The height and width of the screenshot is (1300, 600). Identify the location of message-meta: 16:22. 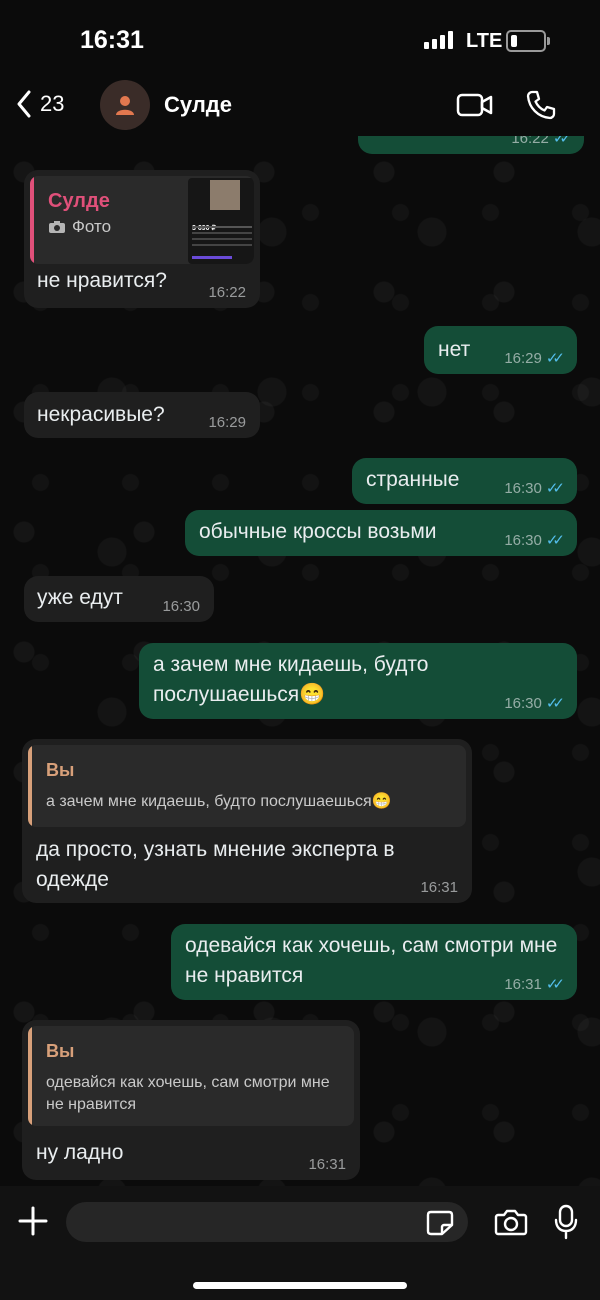
(227, 293).